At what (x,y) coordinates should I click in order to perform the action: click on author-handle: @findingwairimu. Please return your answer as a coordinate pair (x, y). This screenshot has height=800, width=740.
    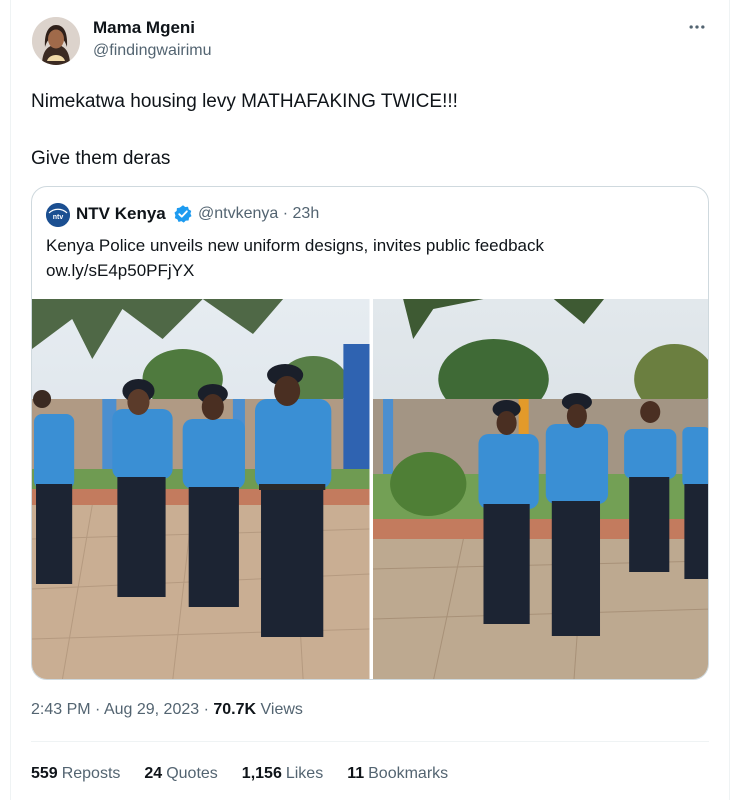
    Looking at the image, I should click on (152, 51).